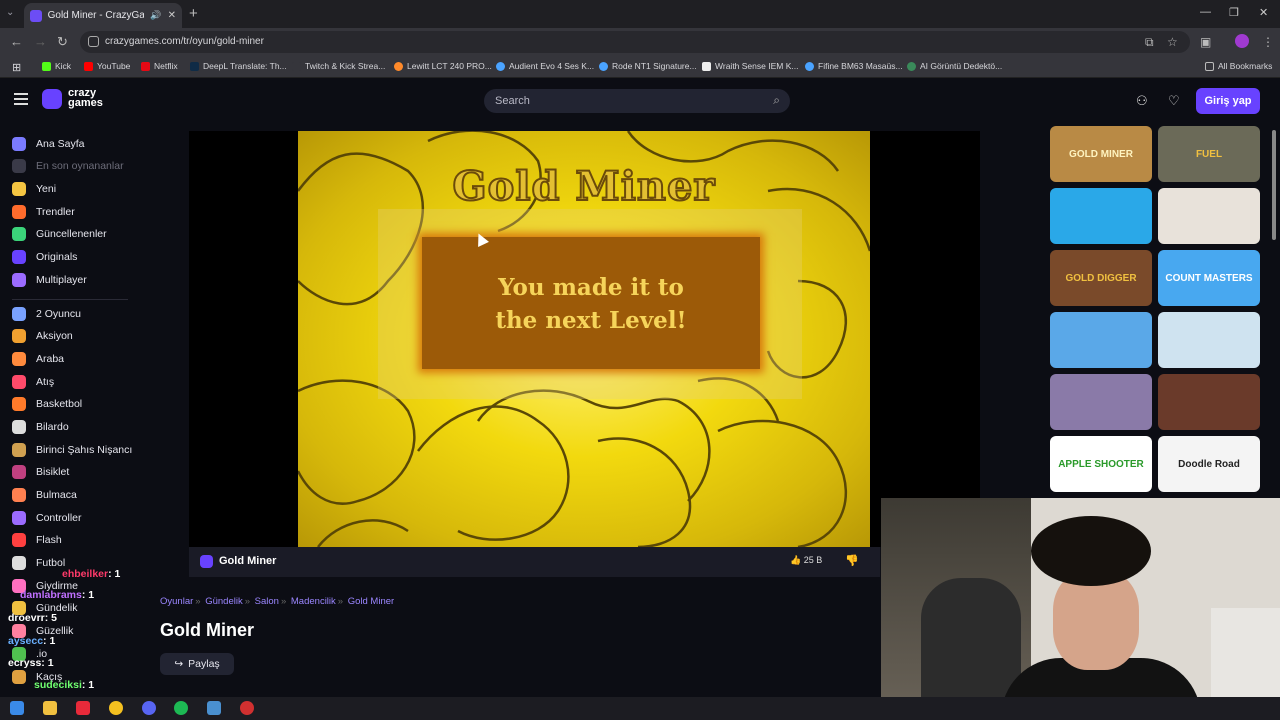 This screenshot has width=1280, height=720. What do you see at coordinates (43, 212) in the screenshot?
I see `sidebar-item: Trendler` at bounding box center [43, 212].